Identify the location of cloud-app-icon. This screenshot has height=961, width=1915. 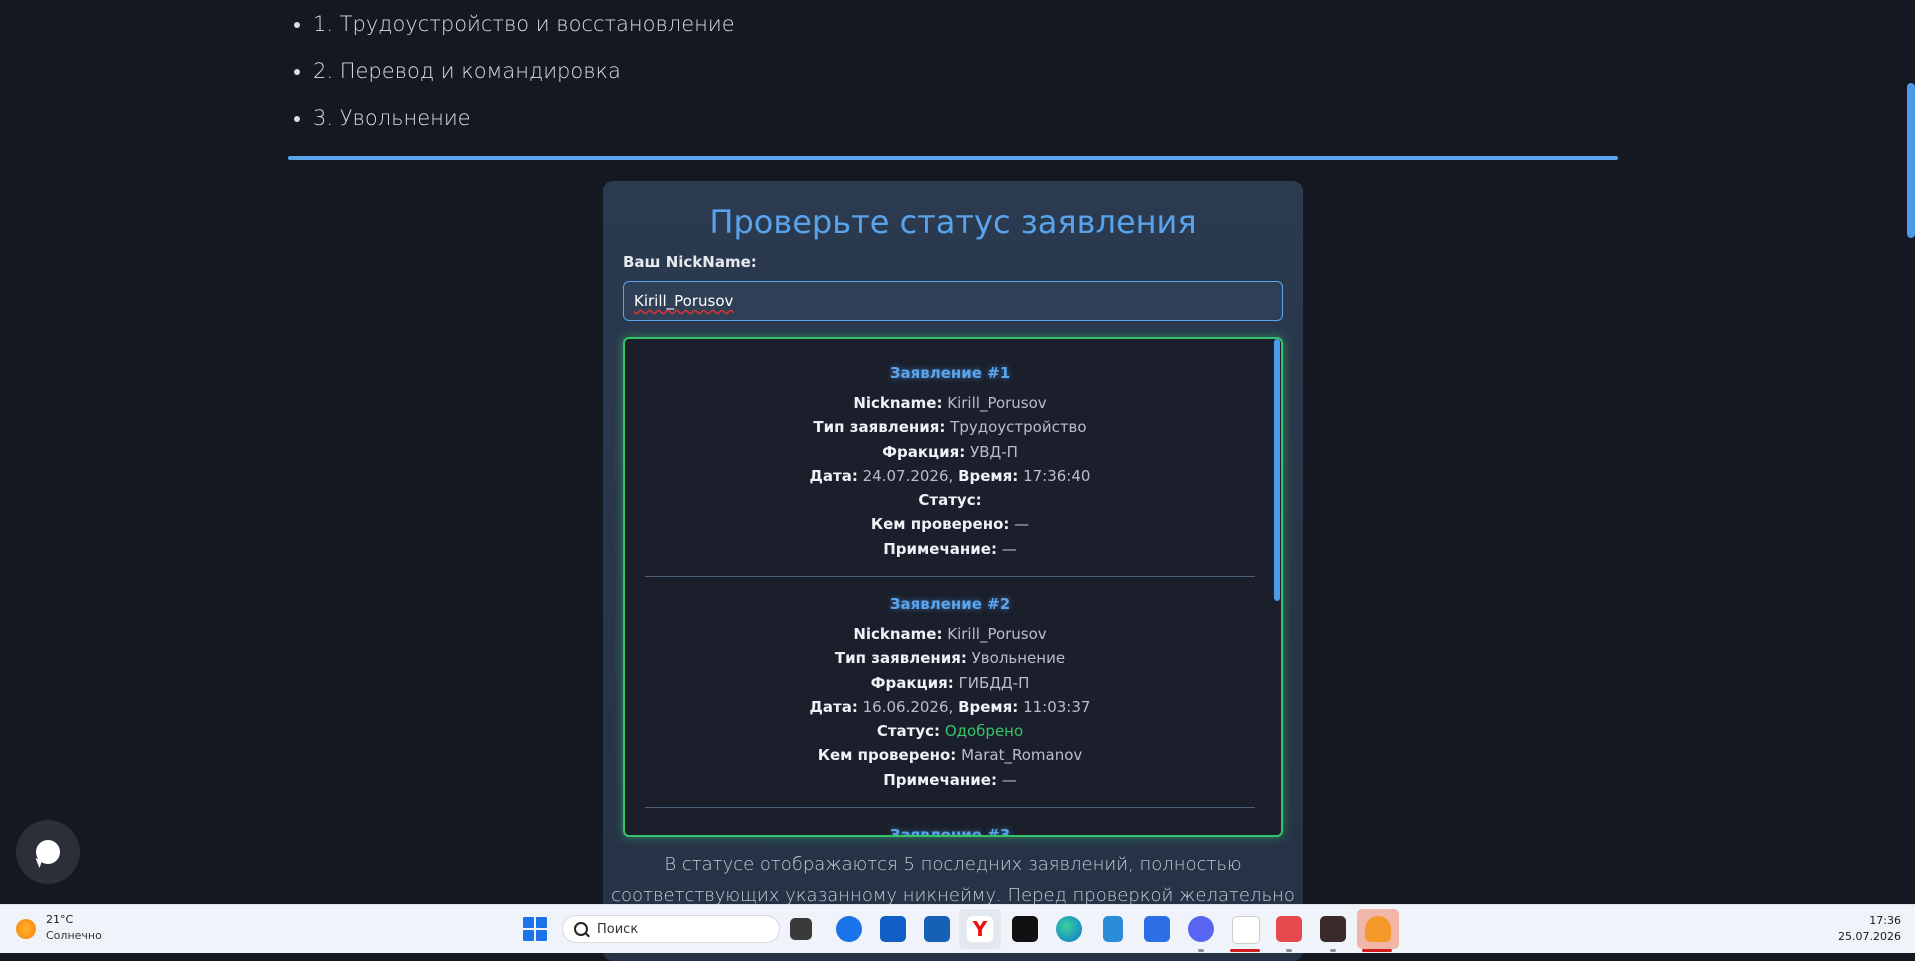
(1289, 929).